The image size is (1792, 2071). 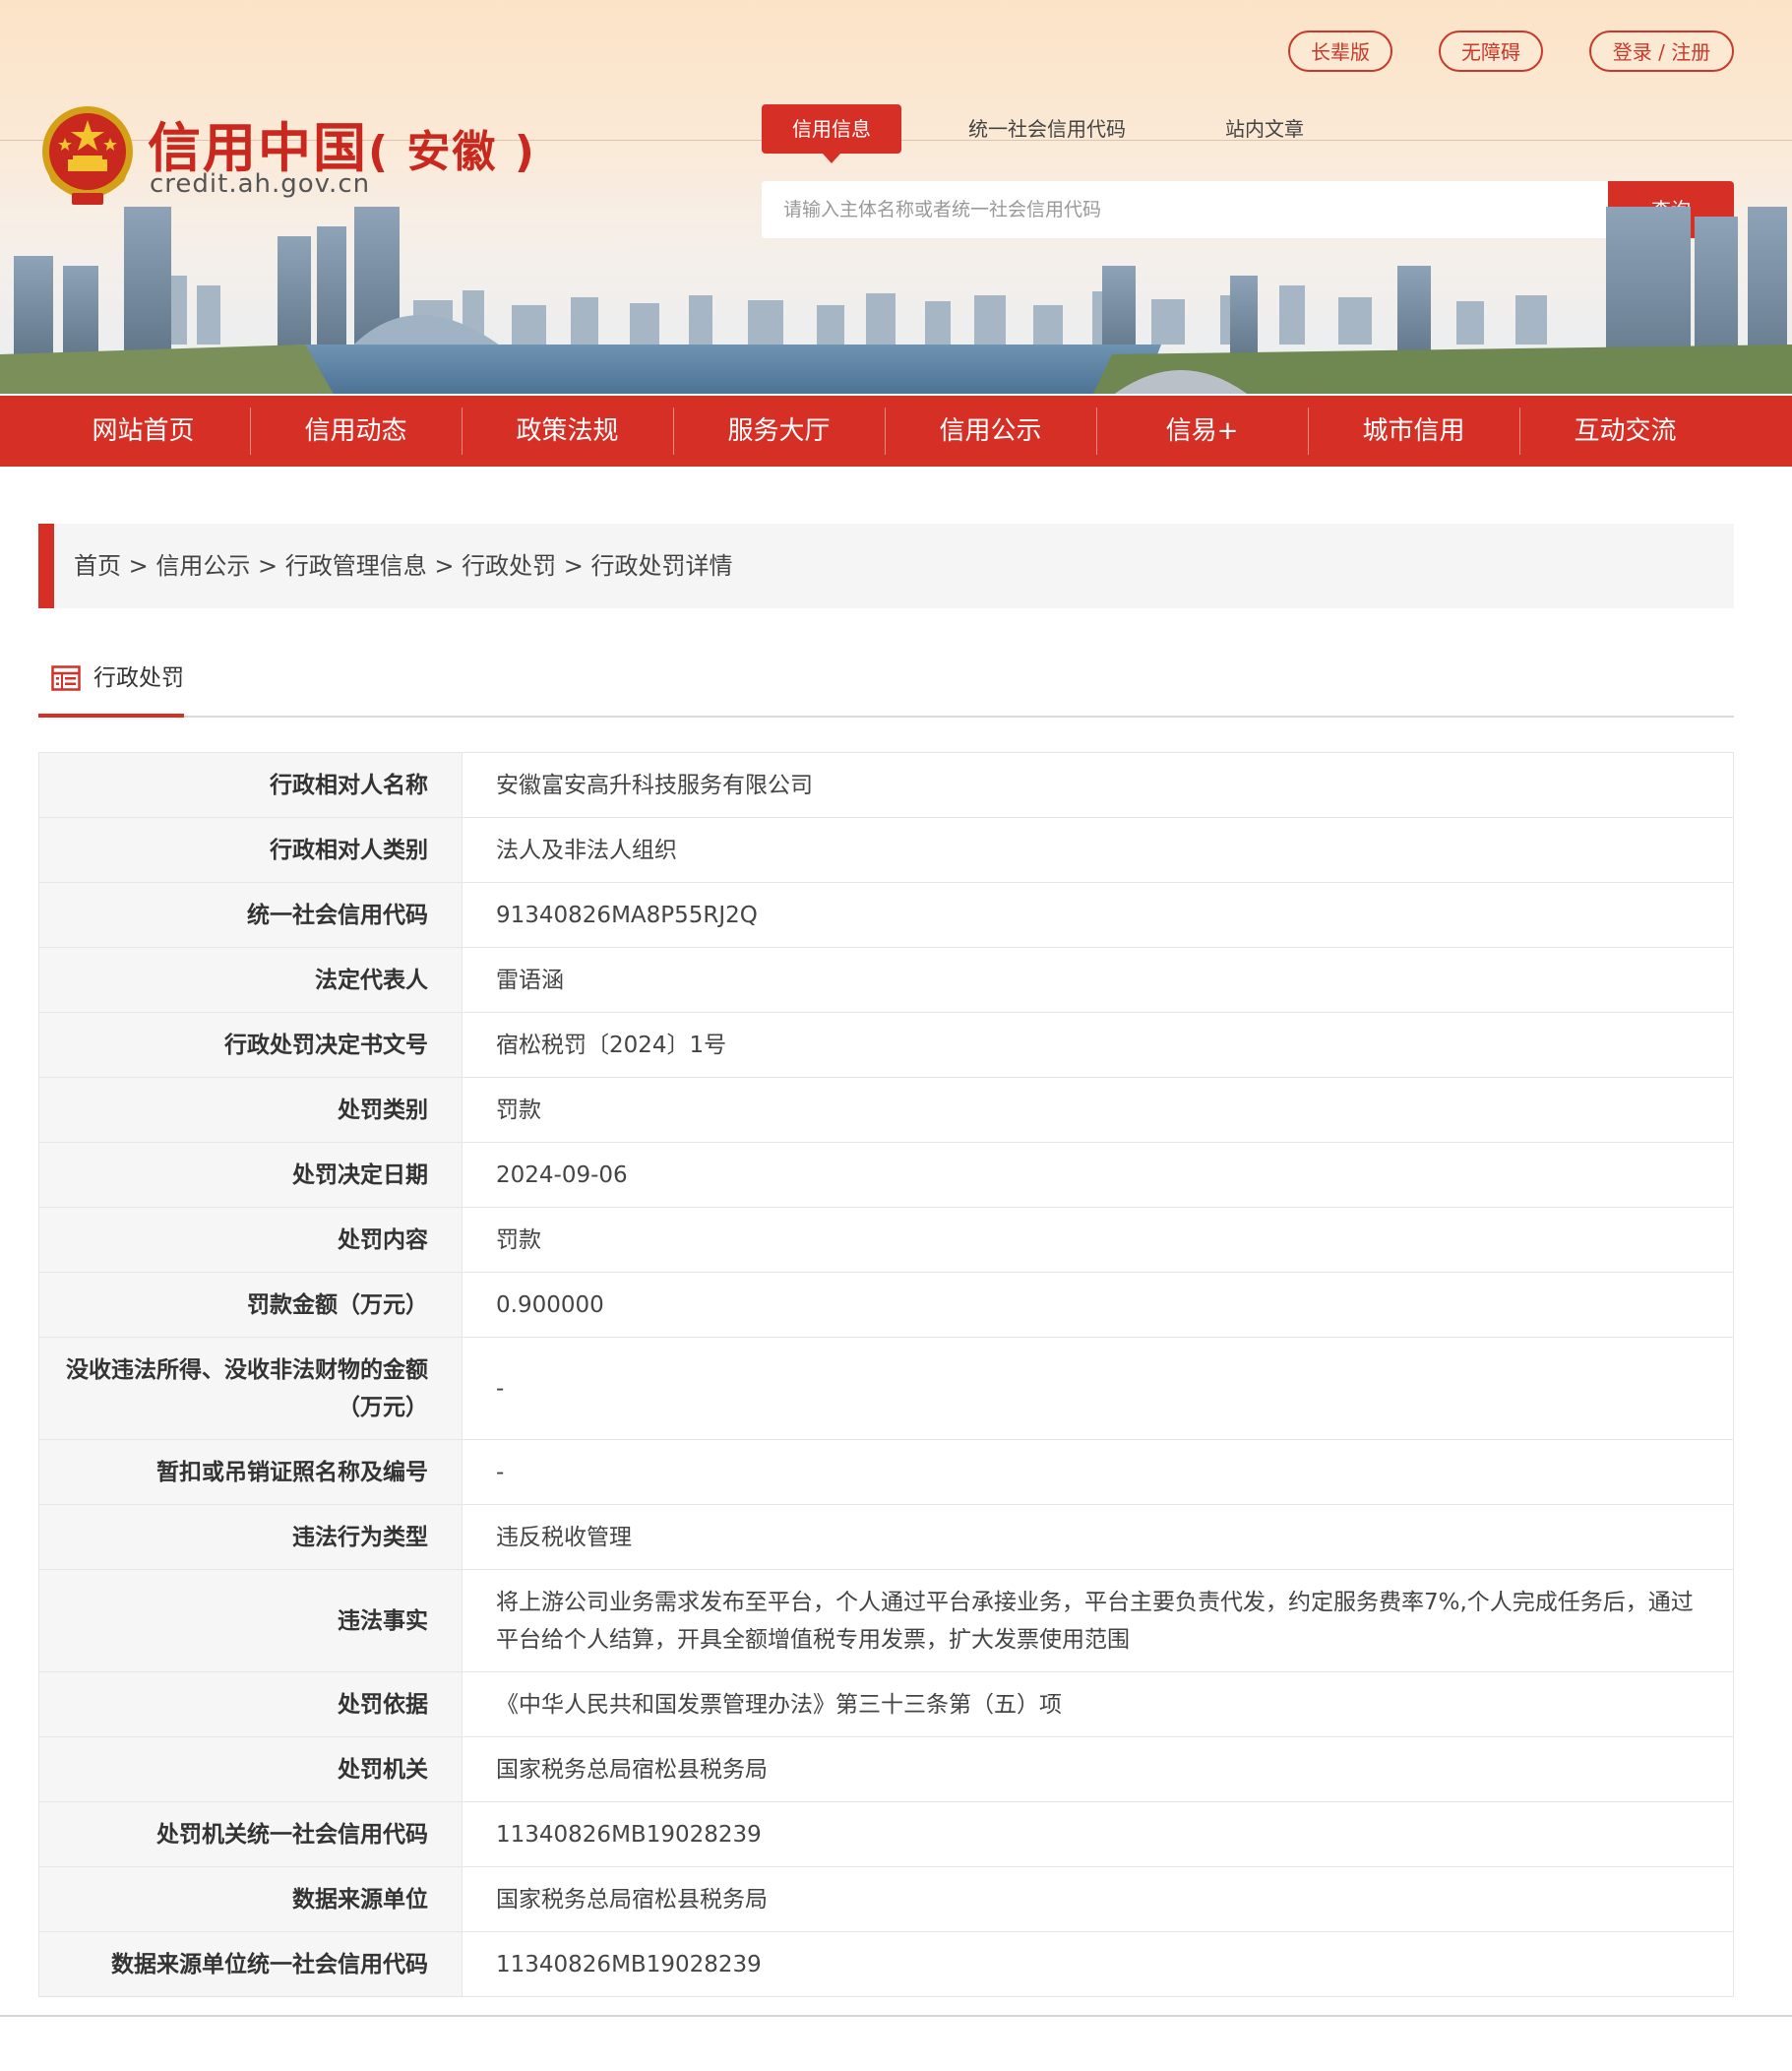 What do you see at coordinates (896, 2016) in the screenshot?
I see `footer-divider` at bounding box center [896, 2016].